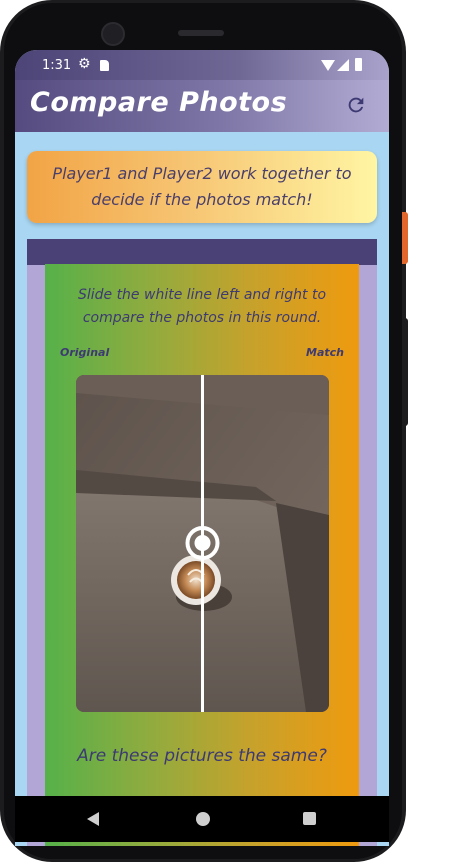 This screenshot has height=864, width=472. Describe the element at coordinates (405, 238) in the screenshot. I see `power-button` at that location.